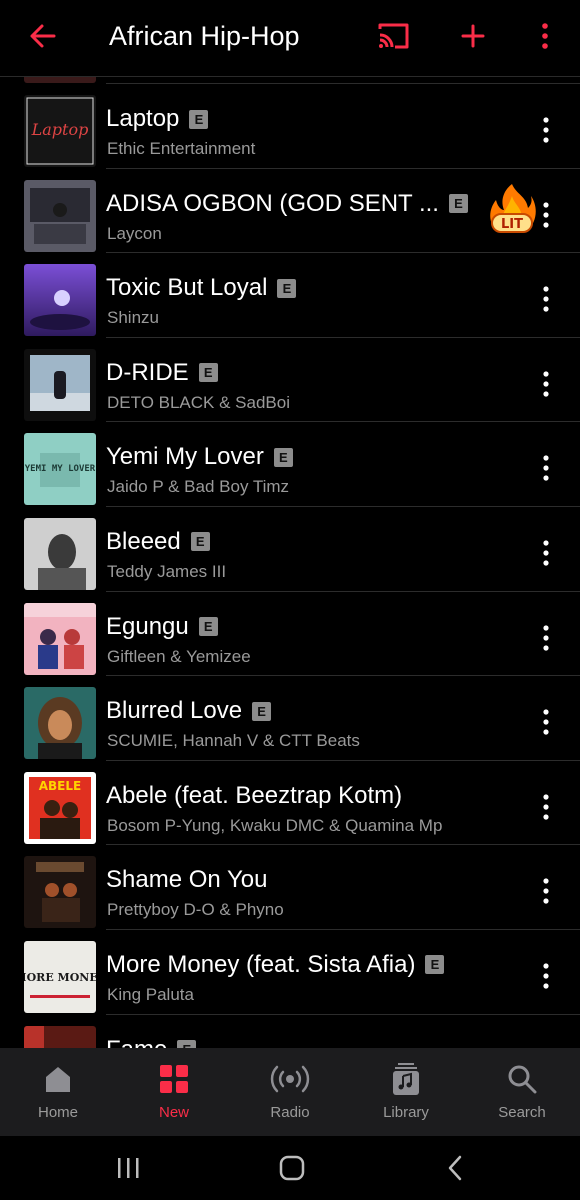 The height and width of the screenshot is (1200, 580). Describe the element at coordinates (473, 36) in the screenshot. I see `add-button` at that location.